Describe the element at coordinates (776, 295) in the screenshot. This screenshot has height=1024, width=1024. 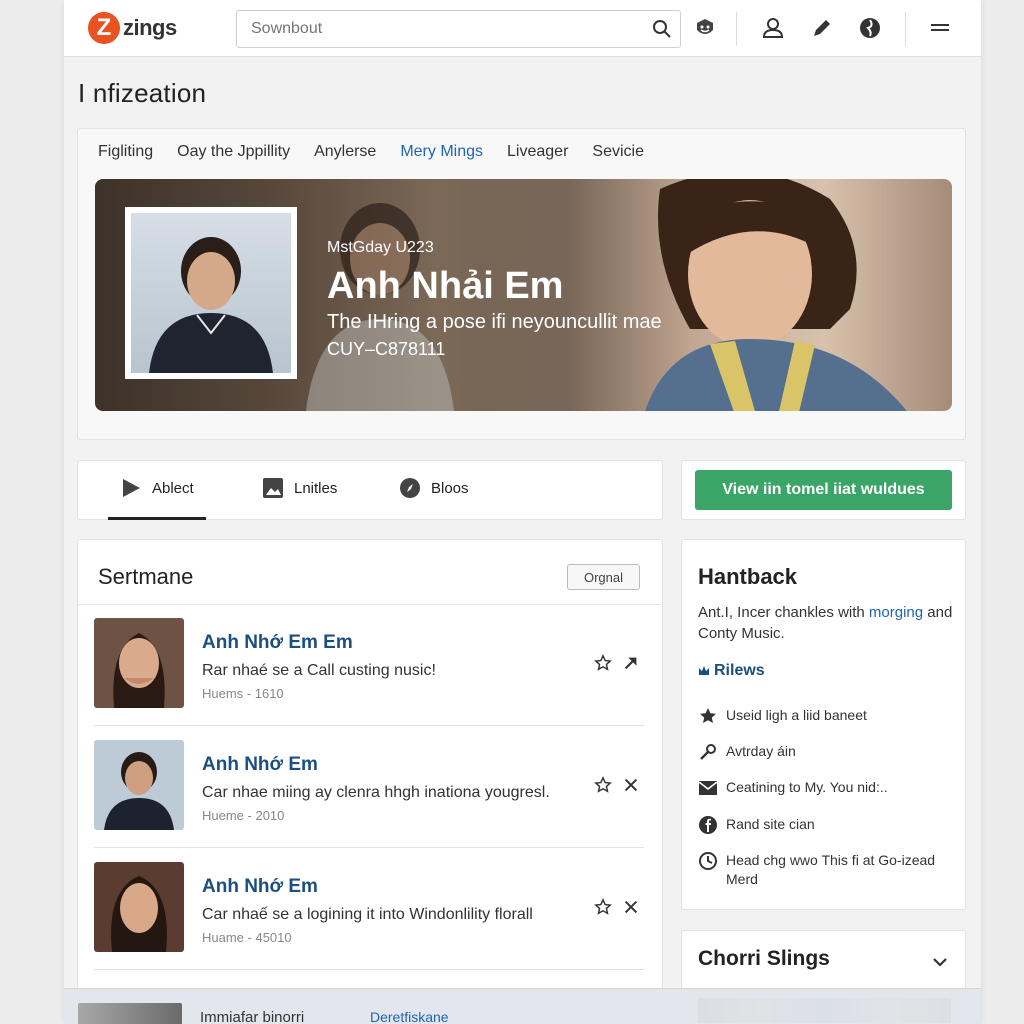
I see `woman-photo` at that location.